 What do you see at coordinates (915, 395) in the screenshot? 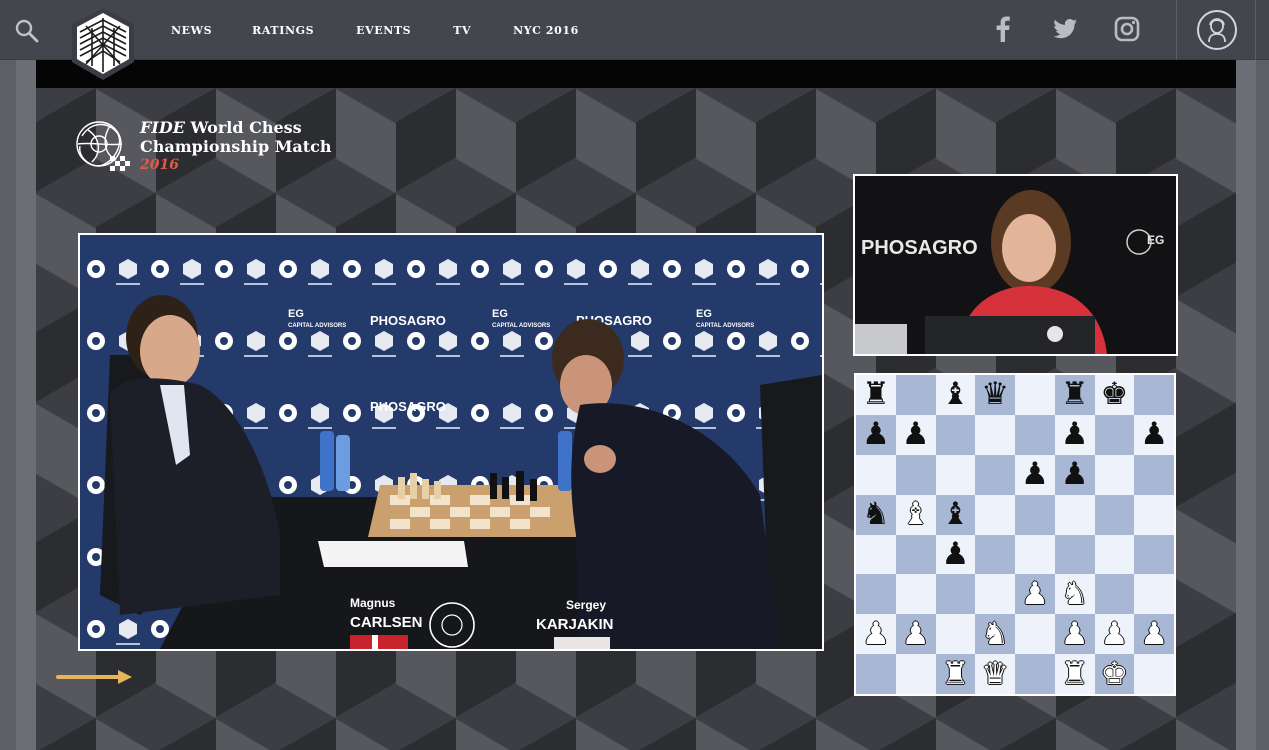
I see `square-b8` at bounding box center [915, 395].